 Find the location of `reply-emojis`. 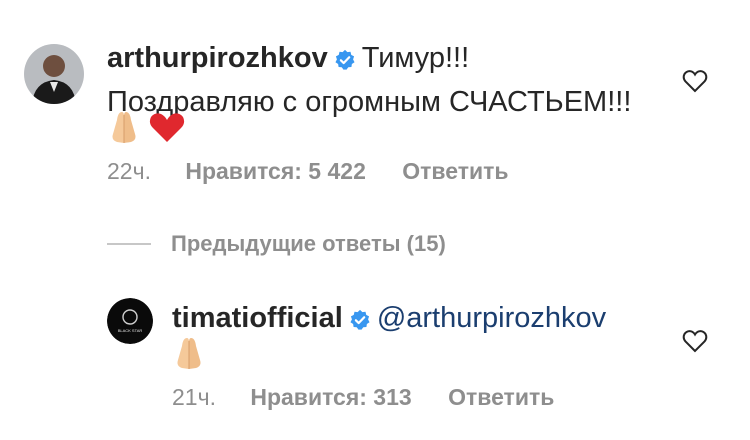

reply-emojis is located at coordinates (192, 353).